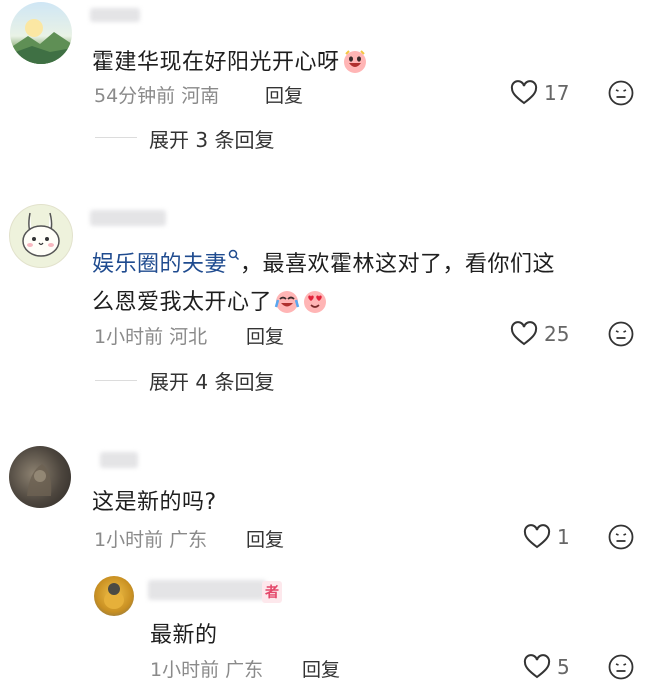 The width and height of the screenshot is (660, 699). What do you see at coordinates (557, 334) in the screenshot?
I see `like-count: 25` at bounding box center [557, 334].